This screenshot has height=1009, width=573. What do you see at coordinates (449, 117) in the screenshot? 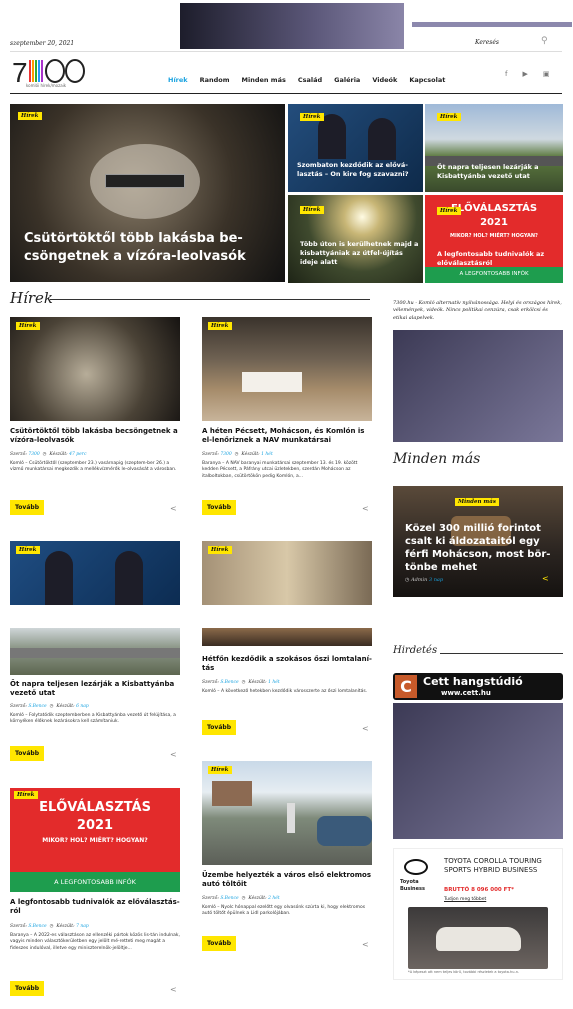
I see `tile-2-badge: Hírek` at bounding box center [449, 117].